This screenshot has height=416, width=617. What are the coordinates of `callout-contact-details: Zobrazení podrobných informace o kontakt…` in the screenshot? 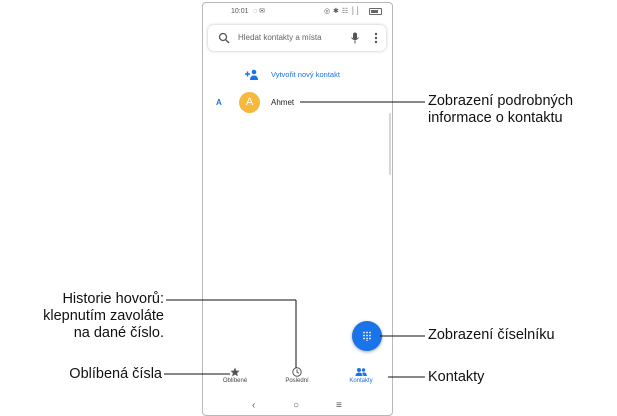 It's located at (500, 110).